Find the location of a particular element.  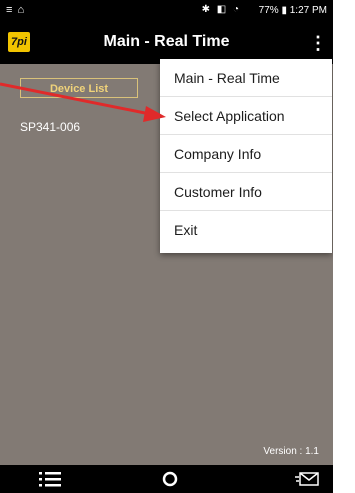

bottom-toolbar is located at coordinates (166, 479).